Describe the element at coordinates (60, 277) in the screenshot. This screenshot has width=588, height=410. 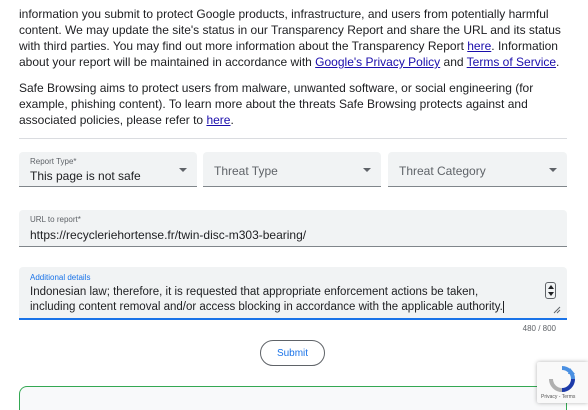
I see `details-label: Additional details` at that location.